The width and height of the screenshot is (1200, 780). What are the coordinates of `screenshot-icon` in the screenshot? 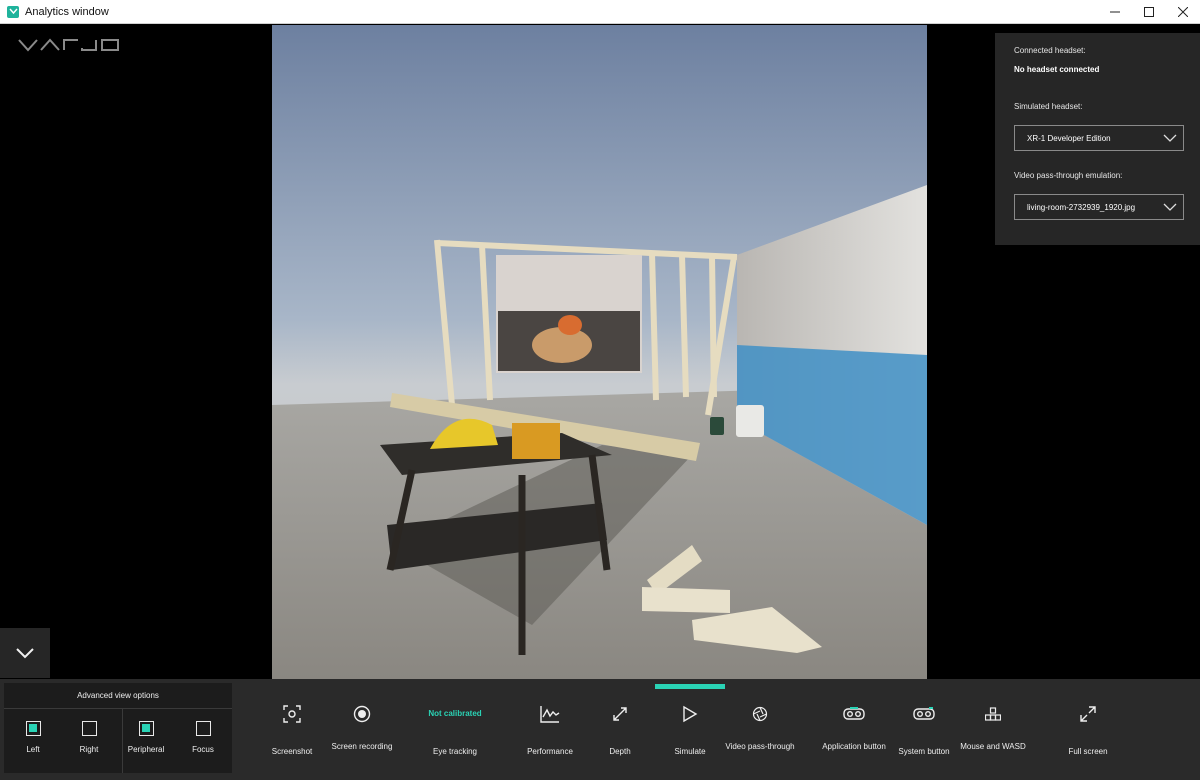 It's located at (292, 714).